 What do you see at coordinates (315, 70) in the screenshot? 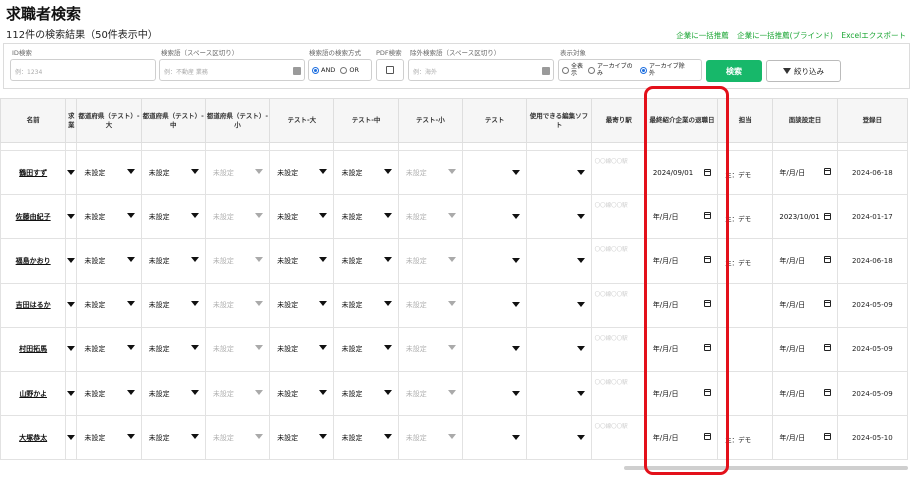
I see `and-radio` at bounding box center [315, 70].